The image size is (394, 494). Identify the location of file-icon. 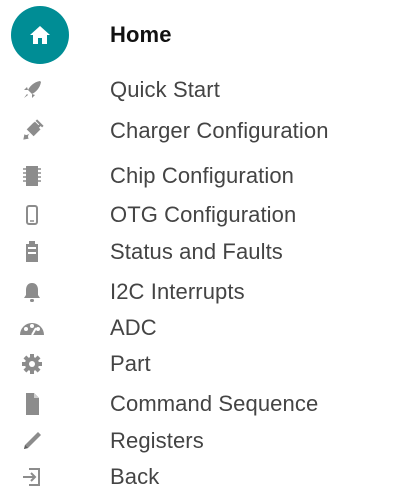
(32, 404).